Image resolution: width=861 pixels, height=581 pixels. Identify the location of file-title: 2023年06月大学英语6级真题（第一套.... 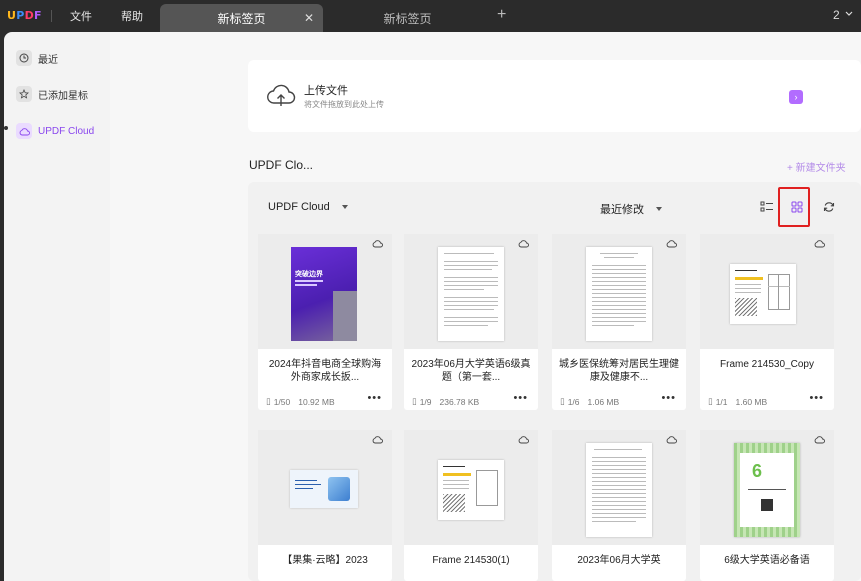
(471, 371).